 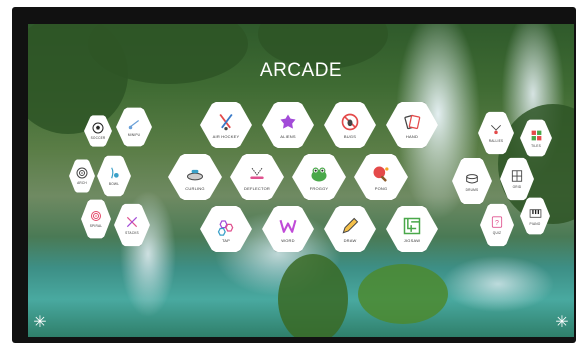 What do you see at coordinates (132, 222) in the screenshot?
I see `stacks-icon` at bounding box center [132, 222].